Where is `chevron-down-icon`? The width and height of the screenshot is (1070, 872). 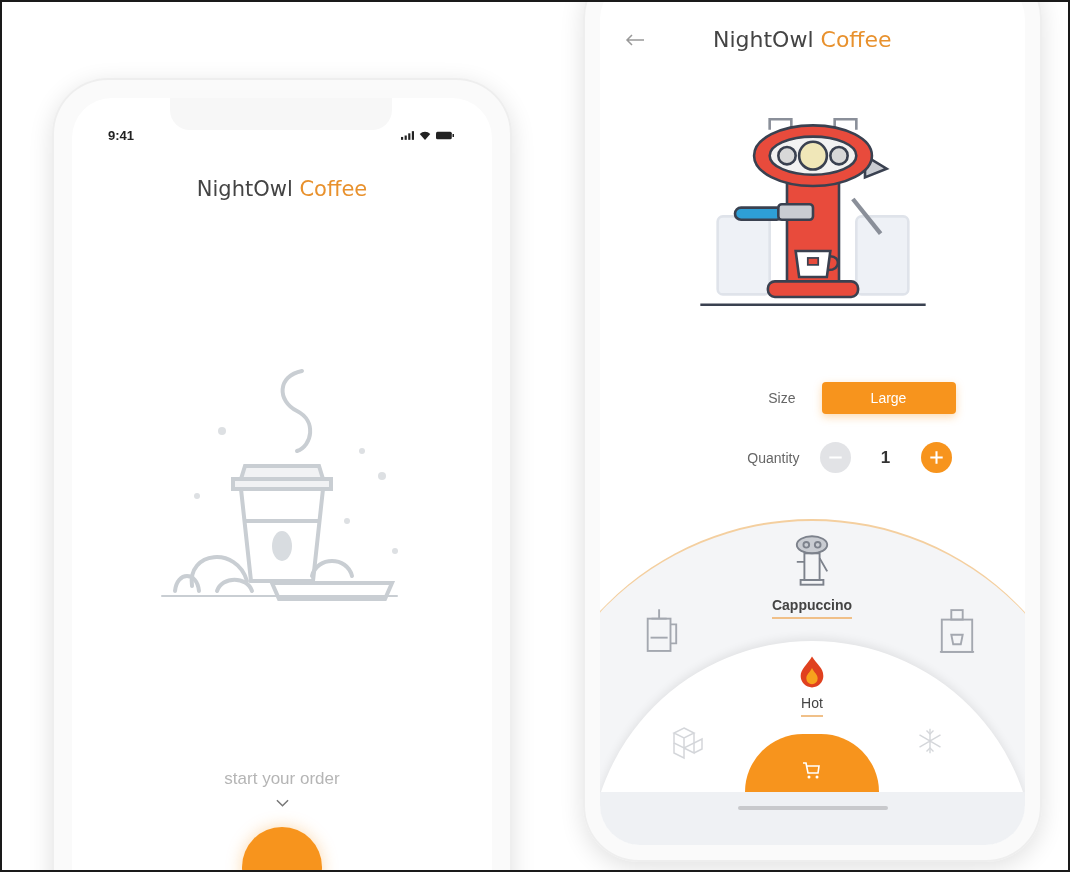 chevron-down-icon is located at coordinates (282, 803).